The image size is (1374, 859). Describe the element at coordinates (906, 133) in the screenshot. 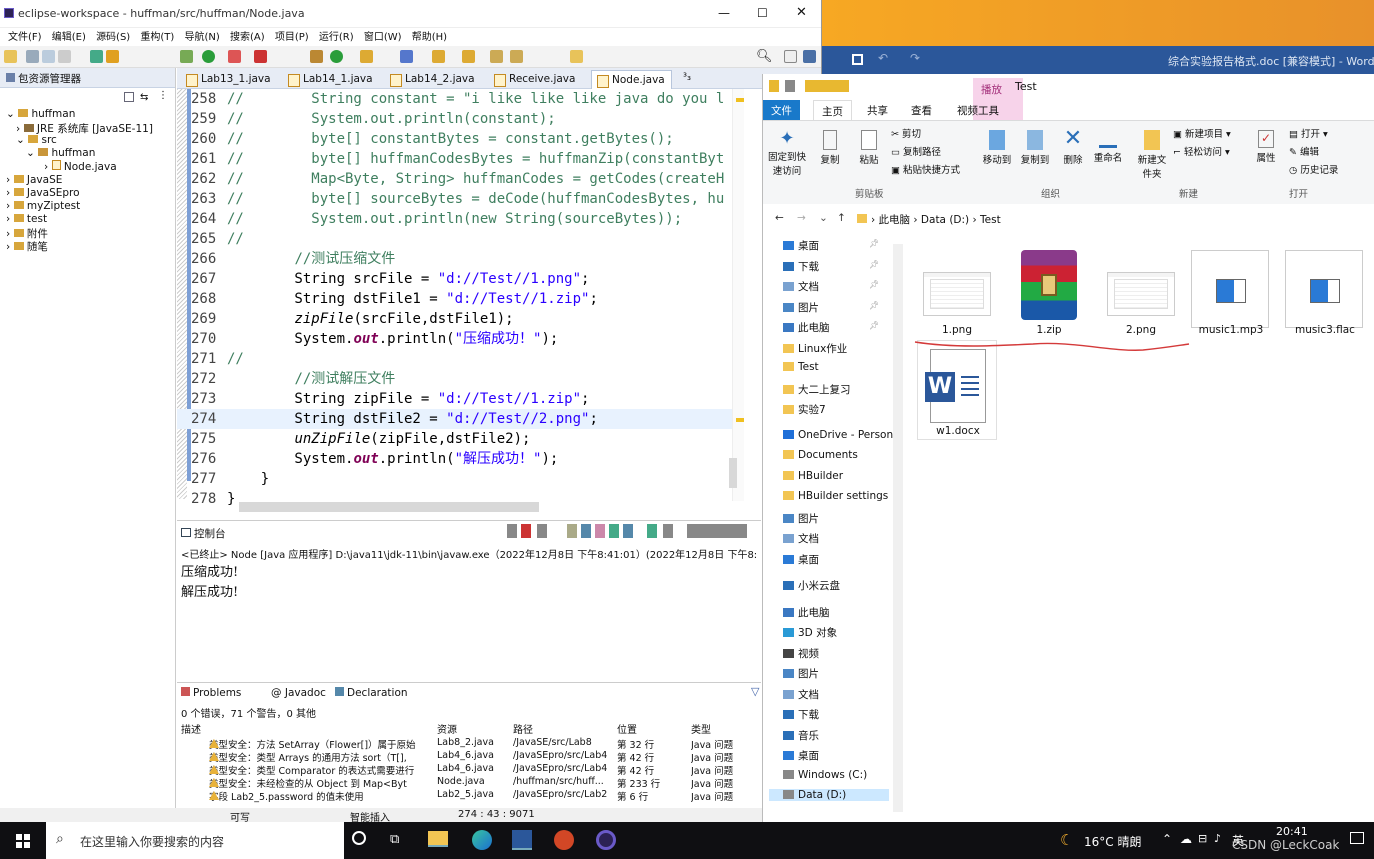

I see `cut-button: ✂ 剪切` at that location.